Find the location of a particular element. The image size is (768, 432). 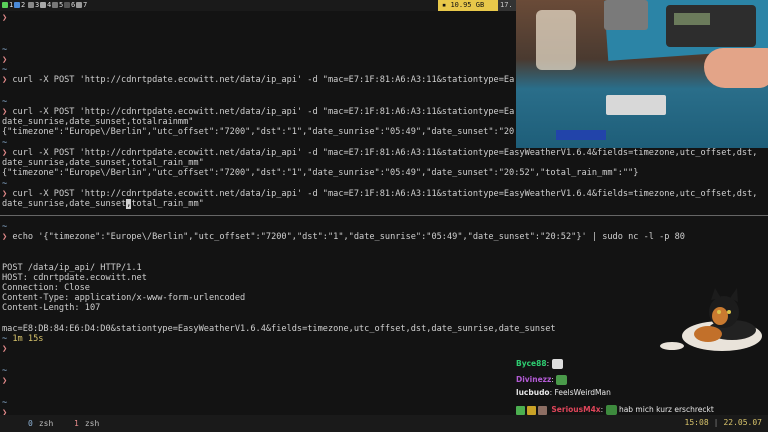

chat-message: lucbudo: FeelsWeirdMan is located at coordinates (563, 392).